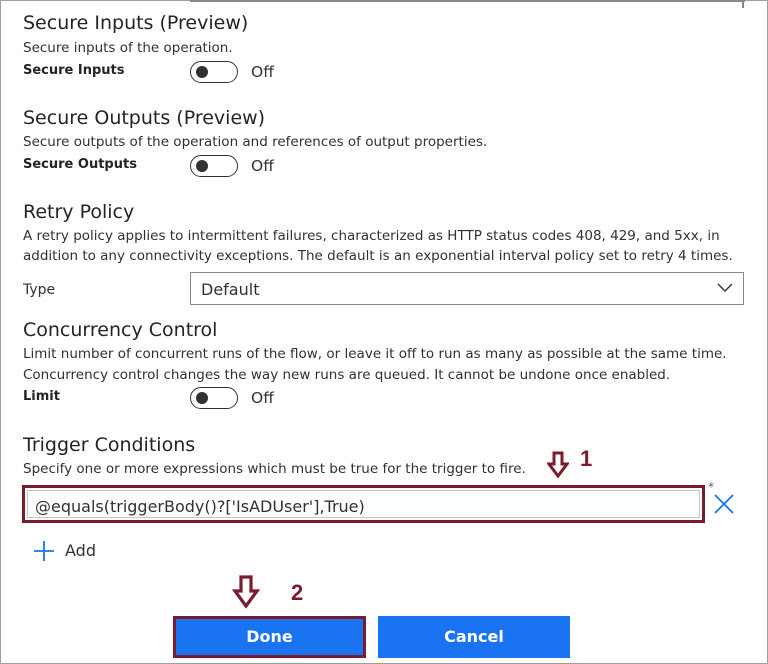  Describe the element at coordinates (80, 164) in the screenshot. I see `secure-outputs-label: Secure Outputs` at that location.